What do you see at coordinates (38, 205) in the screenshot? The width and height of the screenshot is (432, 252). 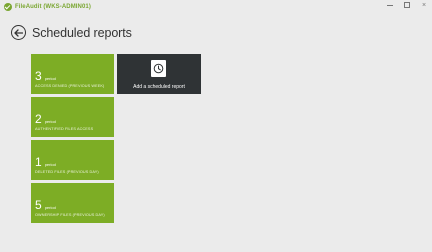 I see `report-count: 5` at bounding box center [38, 205].